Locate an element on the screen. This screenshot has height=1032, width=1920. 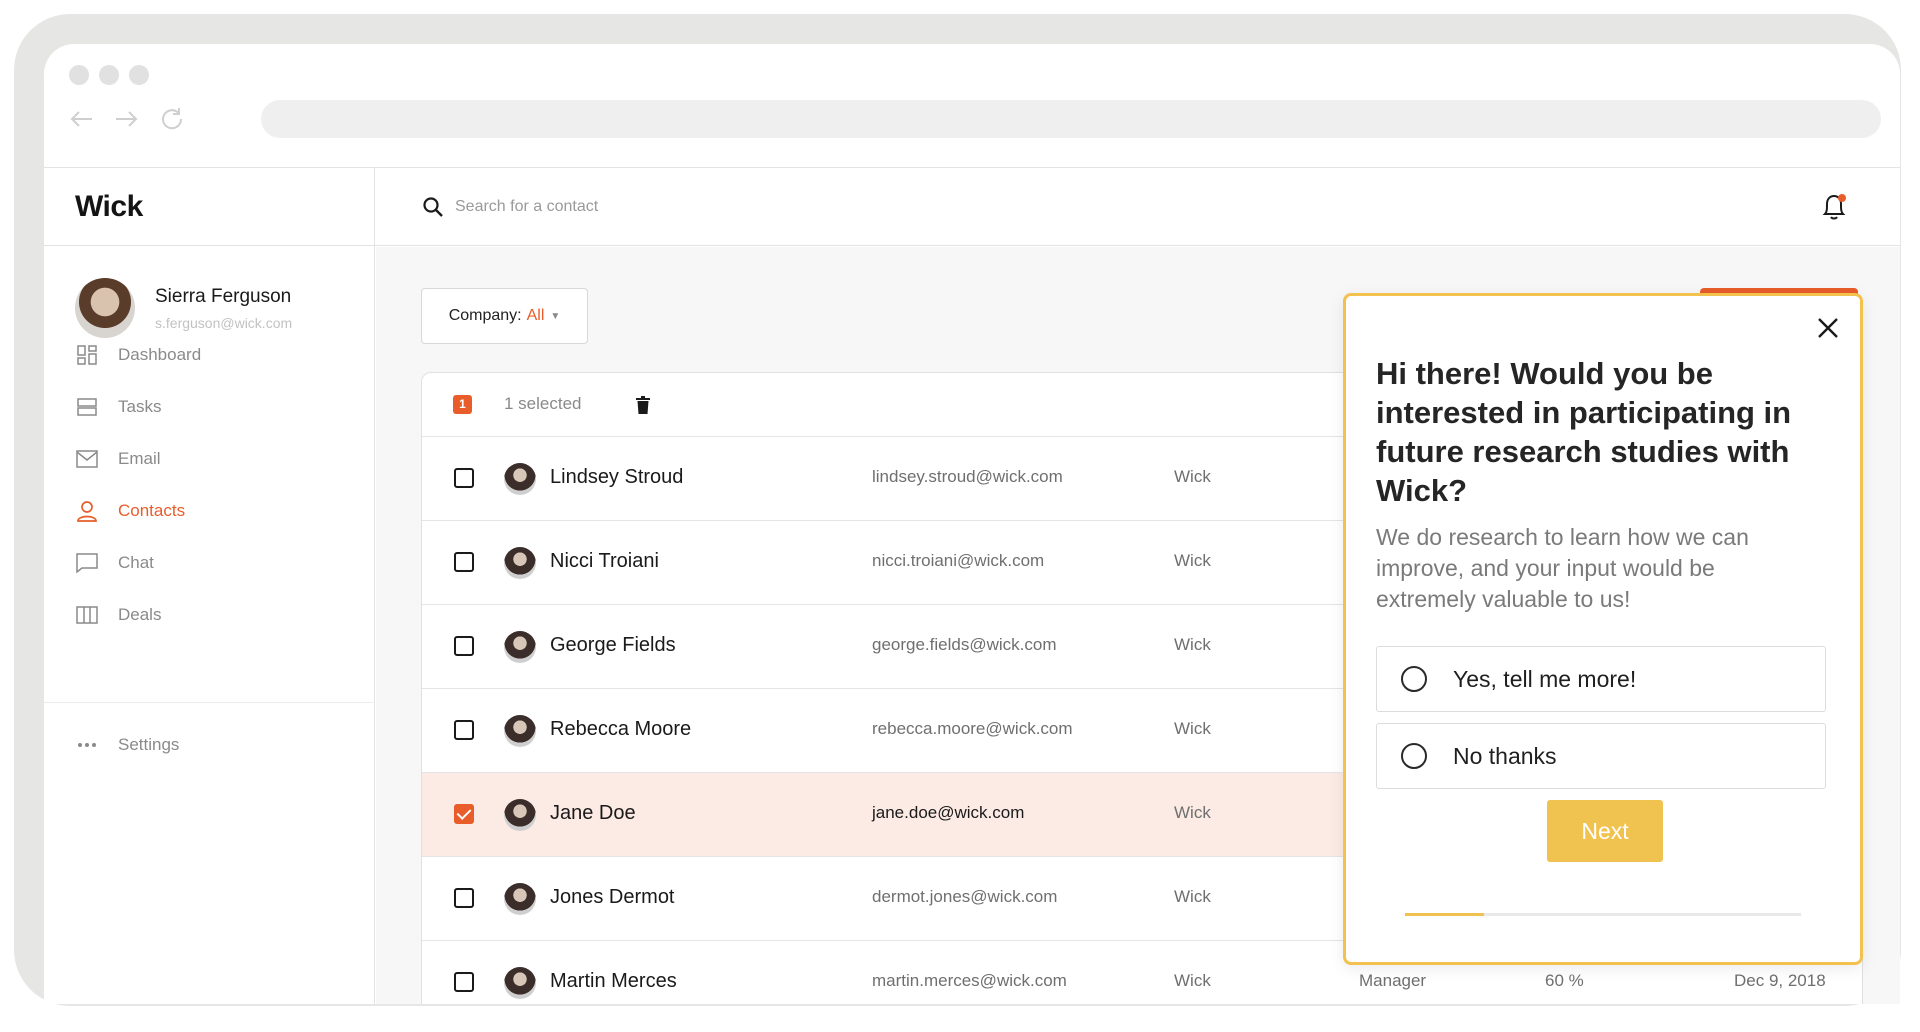
forward-arrow-icon is located at coordinates (126, 119).